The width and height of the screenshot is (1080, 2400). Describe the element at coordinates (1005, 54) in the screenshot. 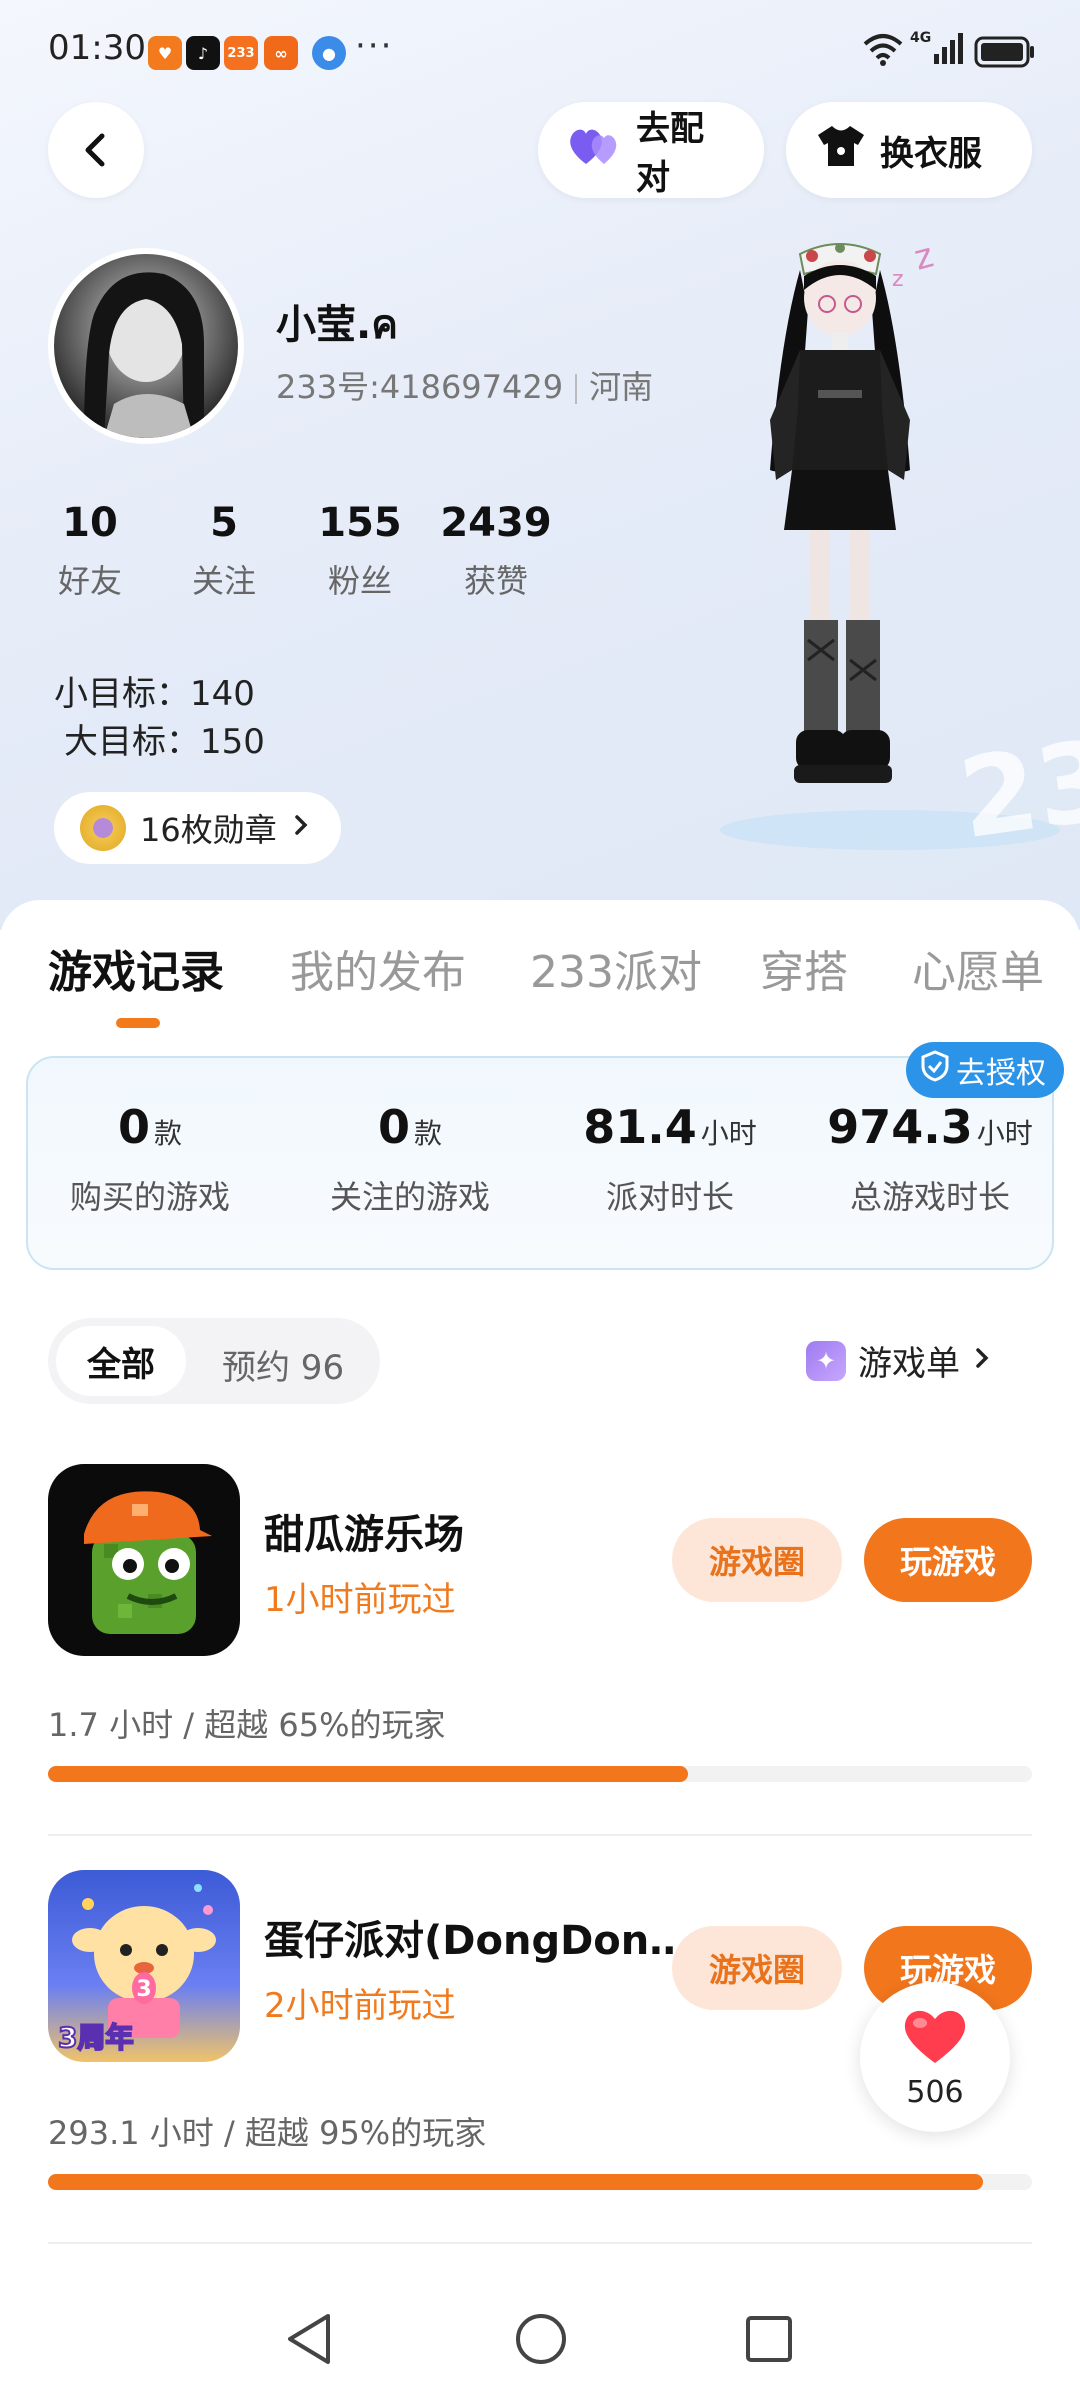

I see `battery-icon` at that location.